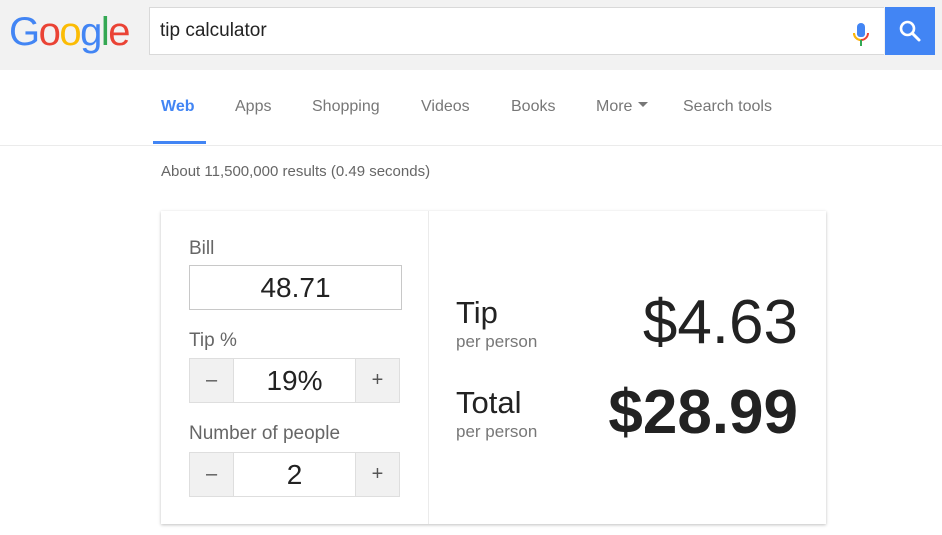 The image size is (942, 535). Describe the element at coordinates (489, 402) in the screenshot. I see `total-result-label: Total` at that location.